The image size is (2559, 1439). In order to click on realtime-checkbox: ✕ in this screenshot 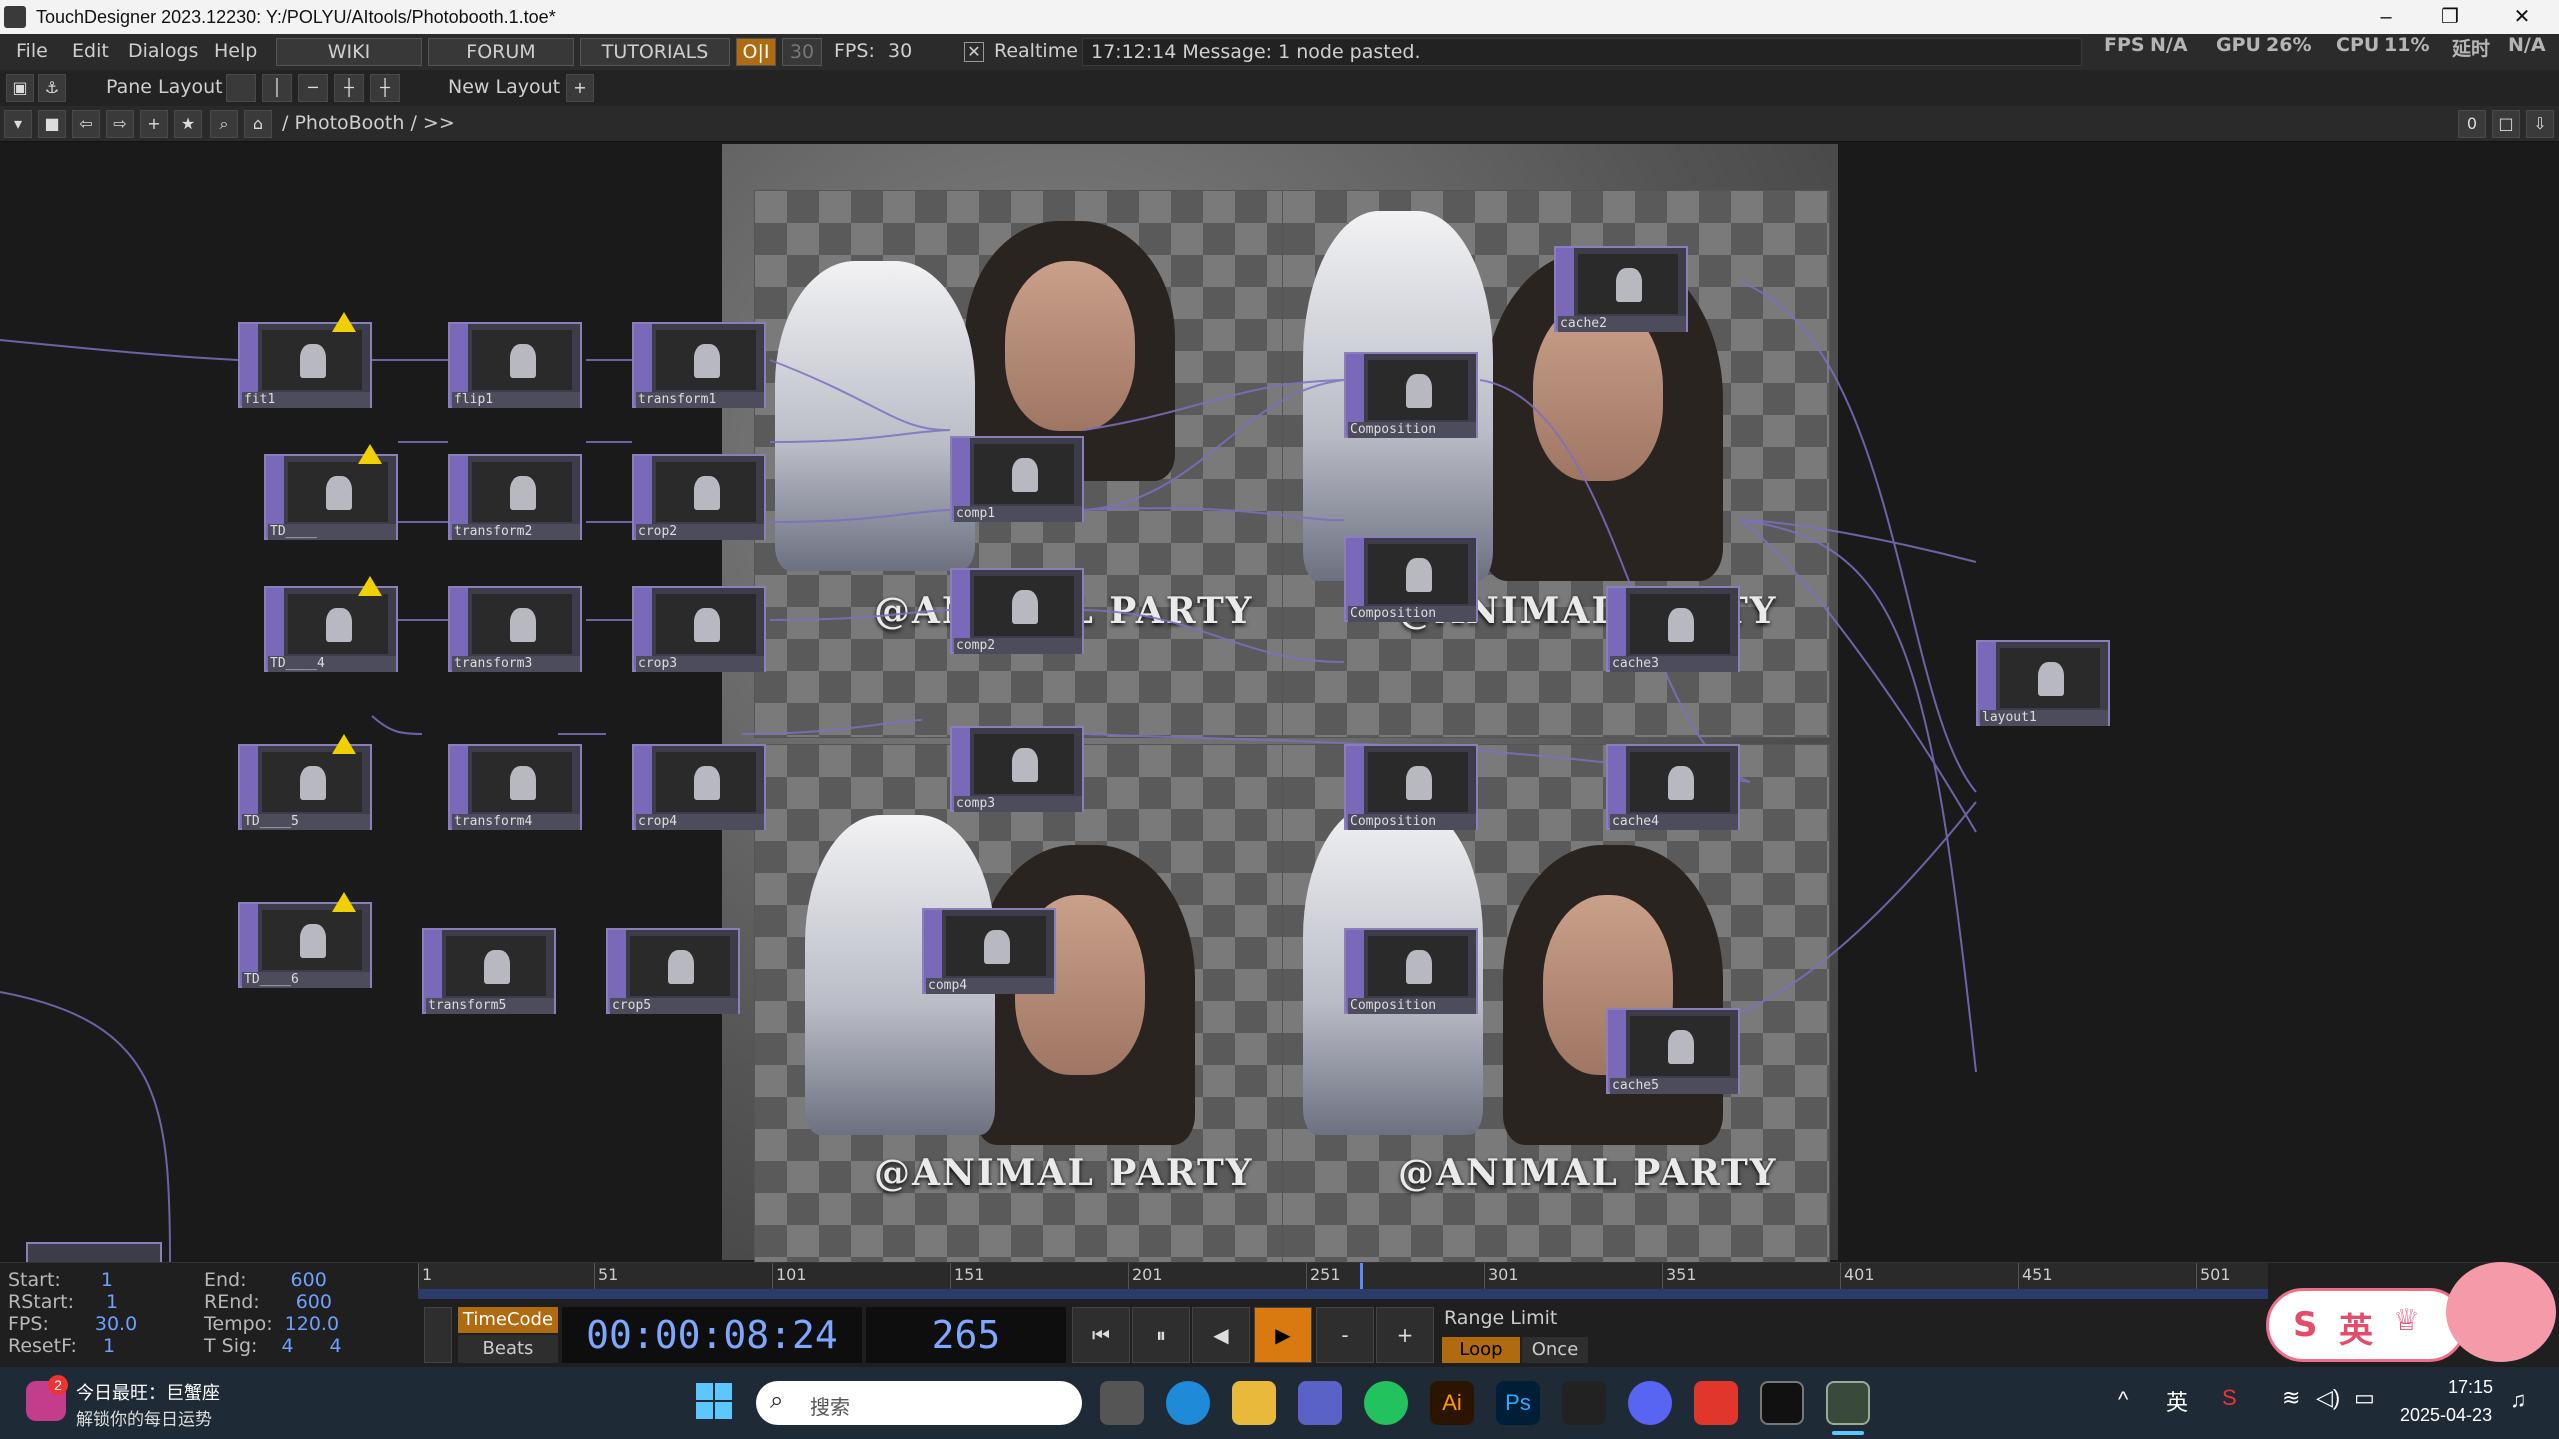, I will do `click(974, 52)`.